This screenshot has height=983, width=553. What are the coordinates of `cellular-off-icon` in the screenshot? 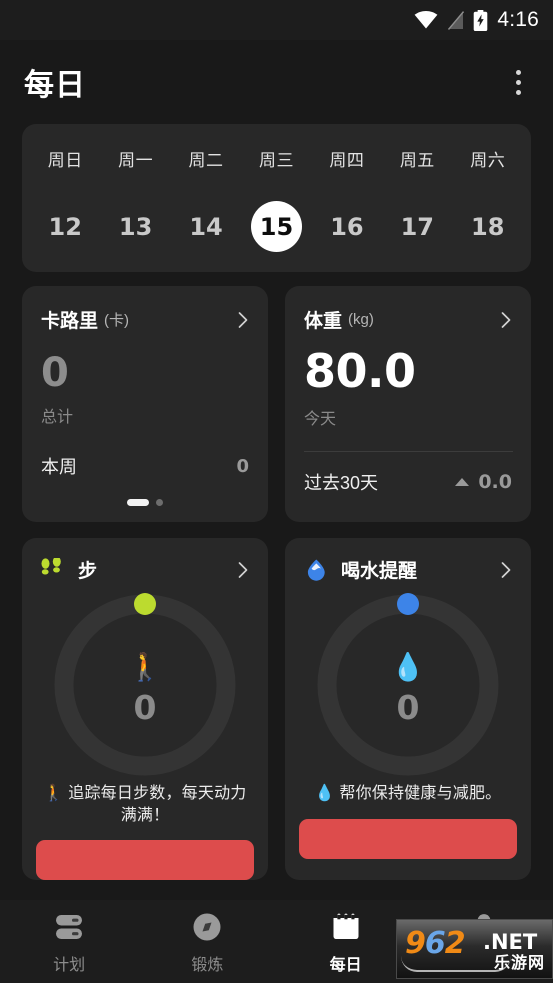 It's located at (456, 20).